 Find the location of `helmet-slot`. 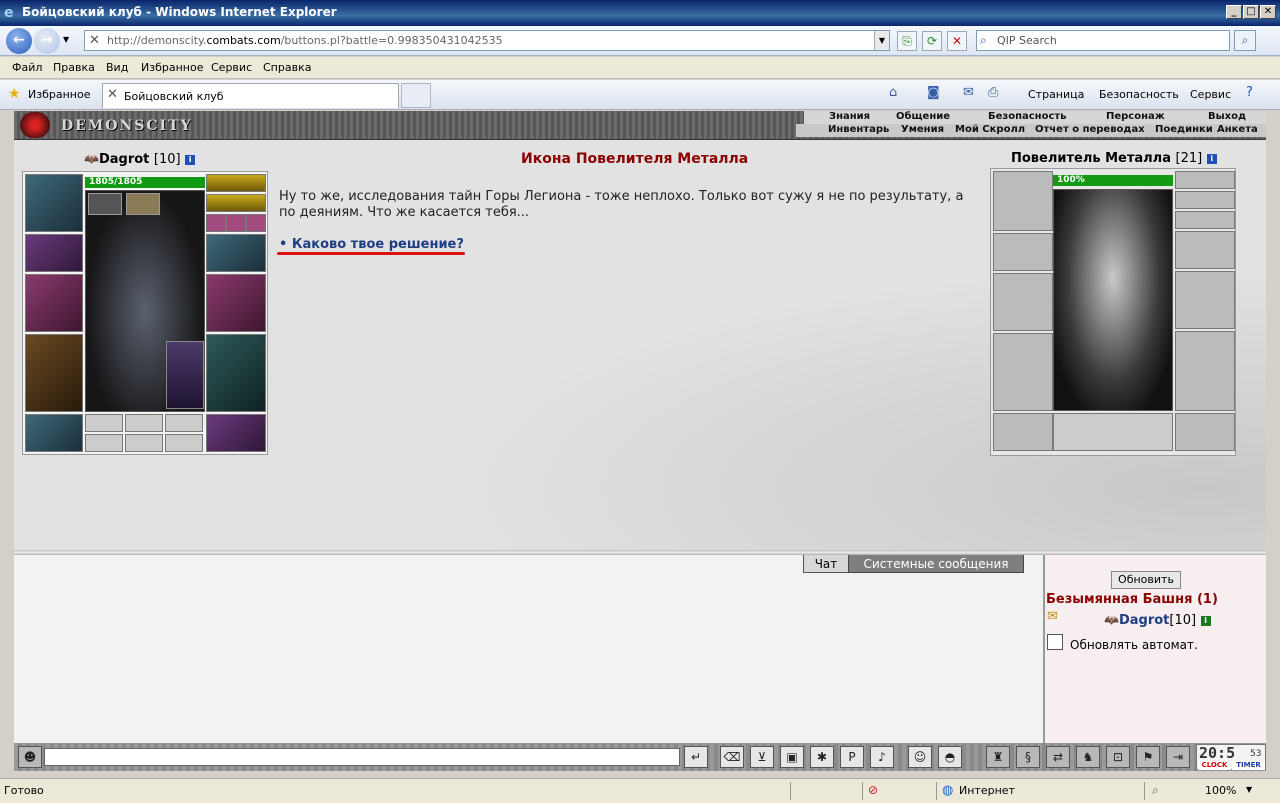

helmet-slot is located at coordinates (54, 203).